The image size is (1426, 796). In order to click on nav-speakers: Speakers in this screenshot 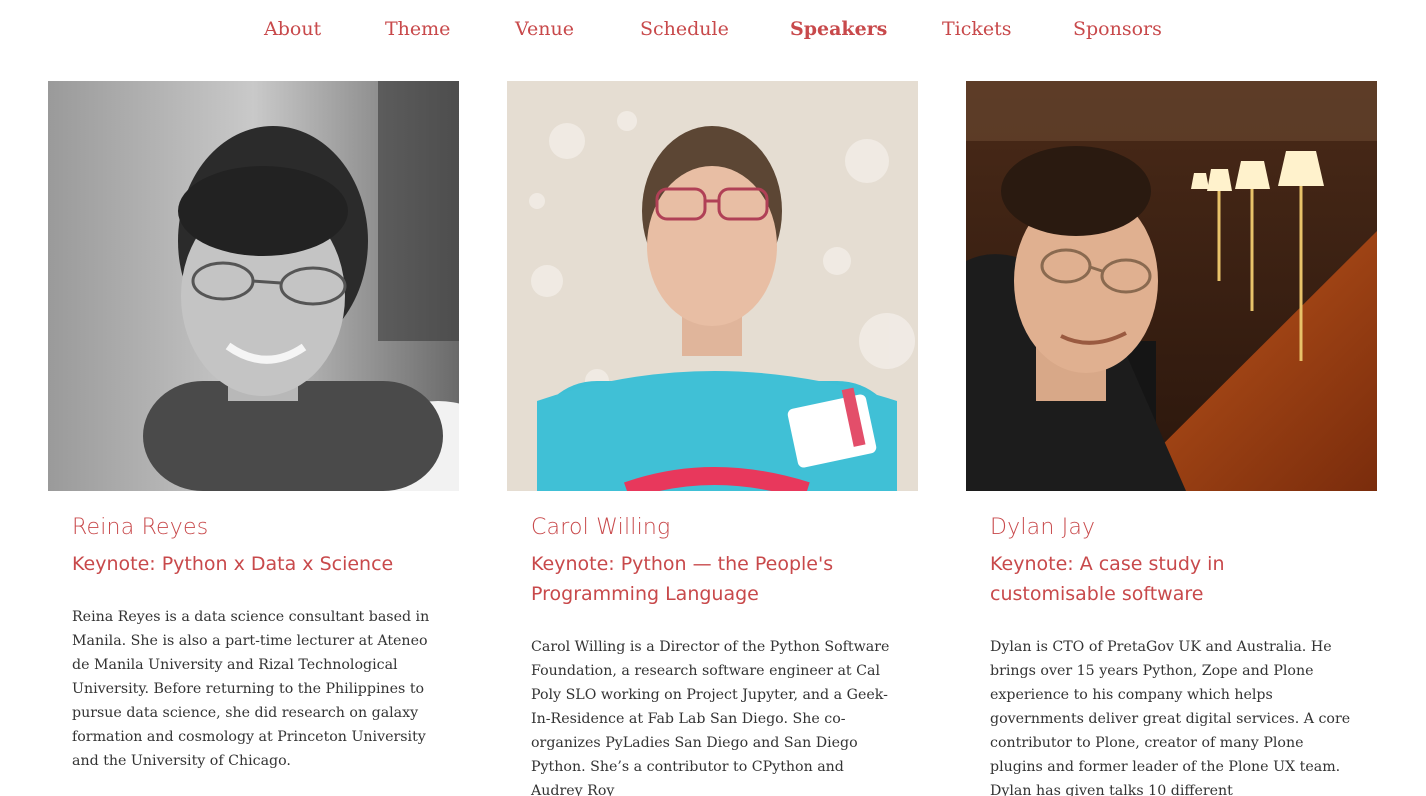, I will do `click(838, 29)`.